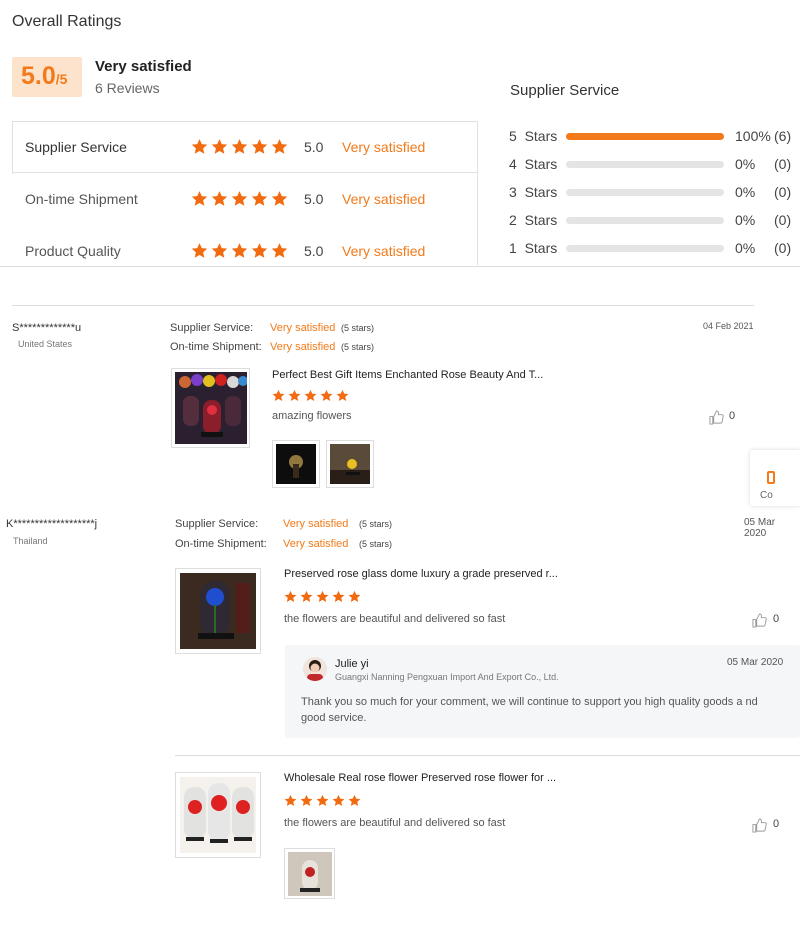  I want to click on overview-divider, so click(400, 266).